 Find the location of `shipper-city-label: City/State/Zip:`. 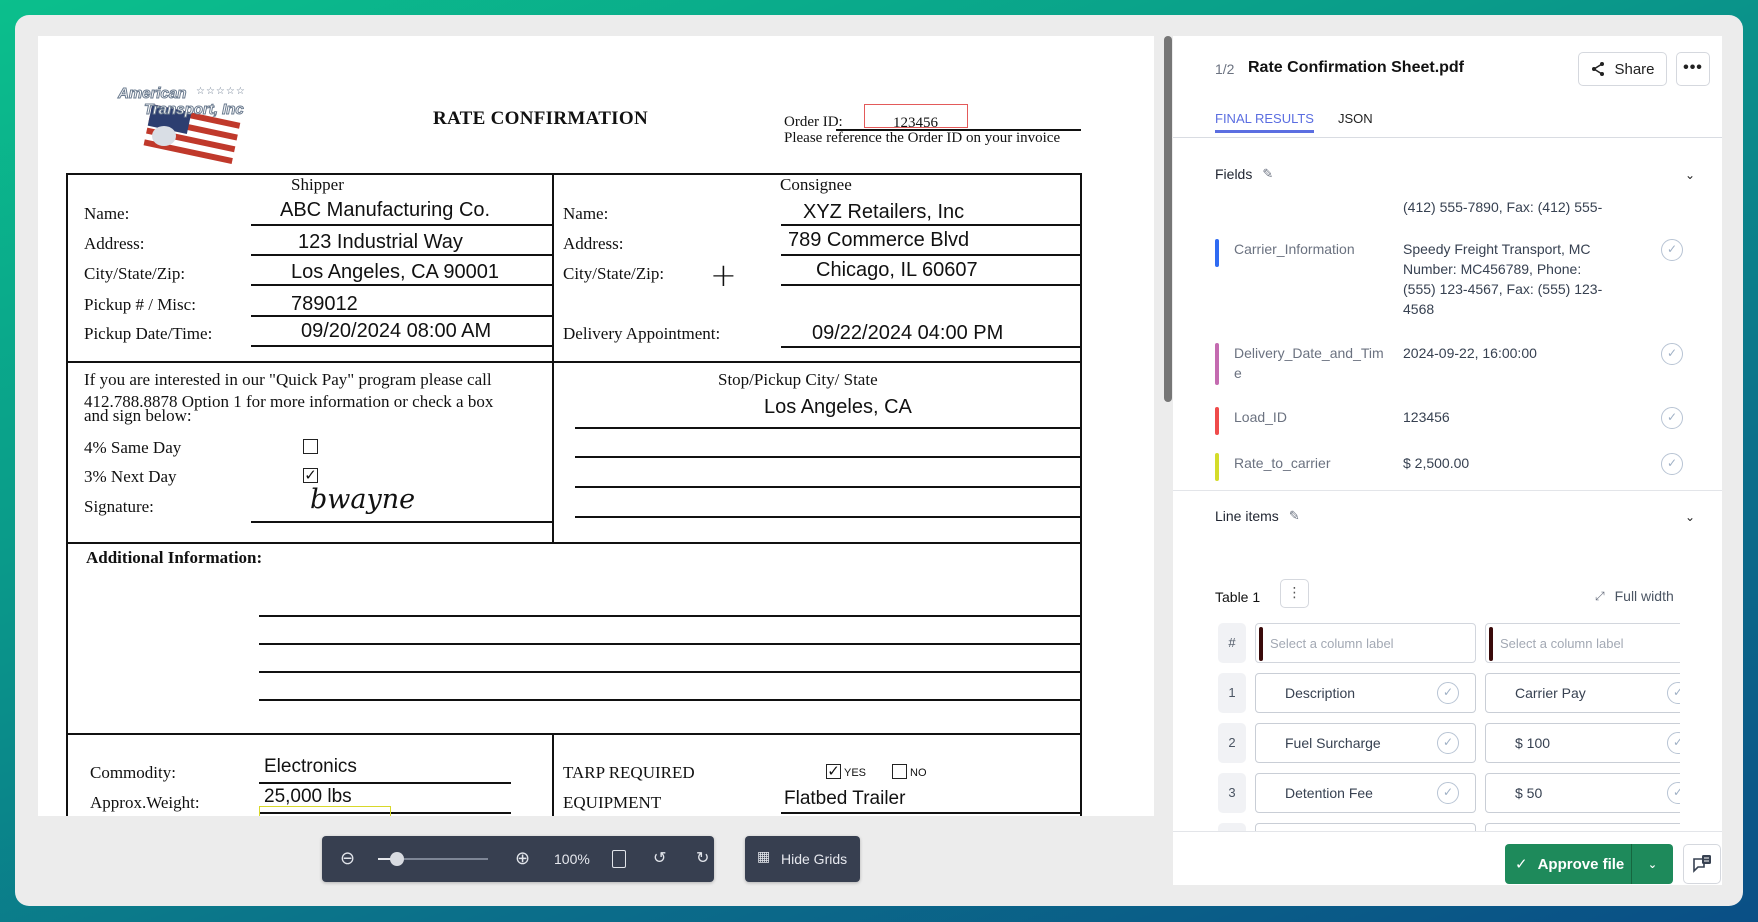

shipper-city-label: City/State/Zip: is located at coordinates (135, 273).